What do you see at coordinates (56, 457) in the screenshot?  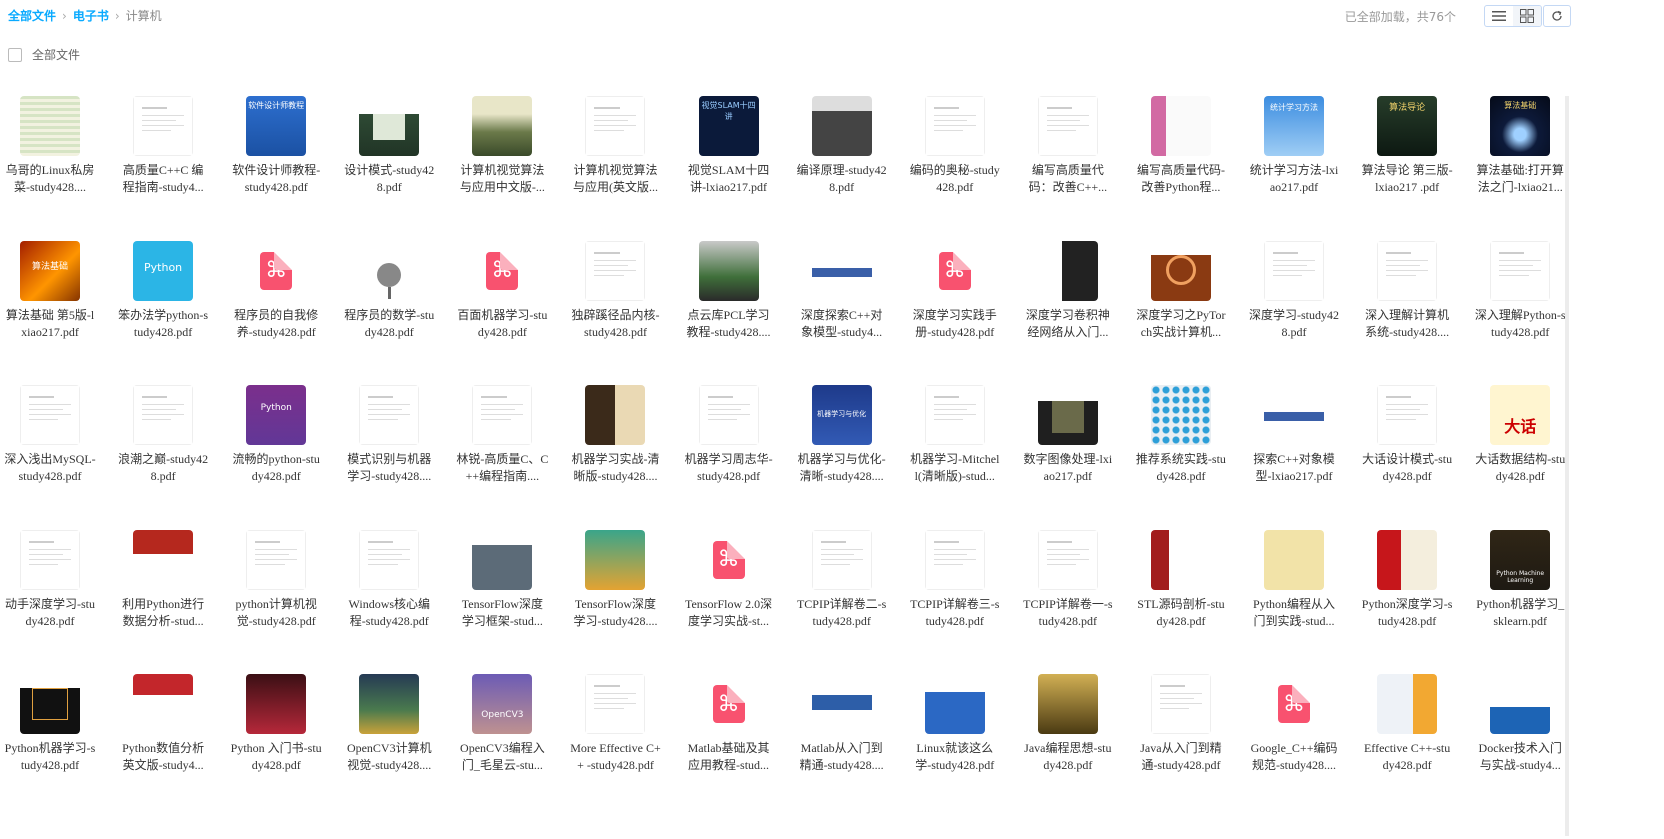 I see `file-item: 深入浅出MySQL-study428.pdf` at bounding box center [56, 457].